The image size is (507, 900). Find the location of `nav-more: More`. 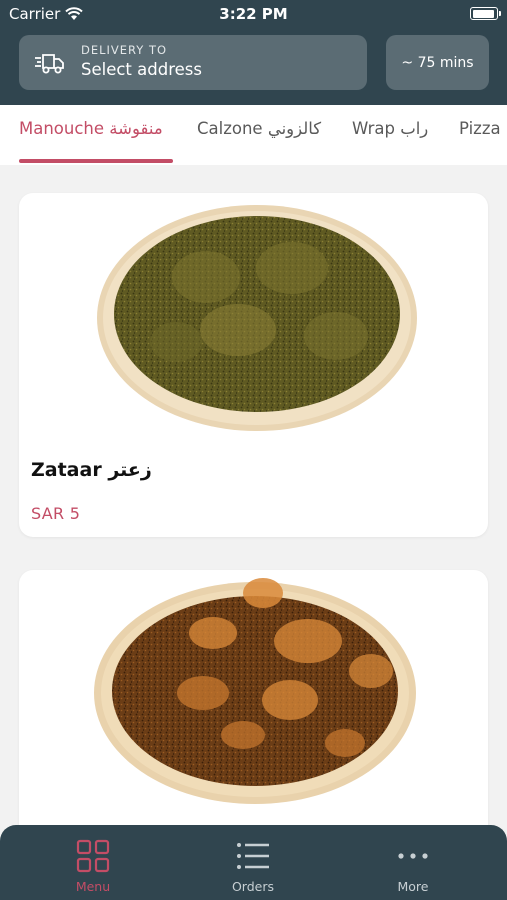

nav-more: More is located at coordinates (413, 862).